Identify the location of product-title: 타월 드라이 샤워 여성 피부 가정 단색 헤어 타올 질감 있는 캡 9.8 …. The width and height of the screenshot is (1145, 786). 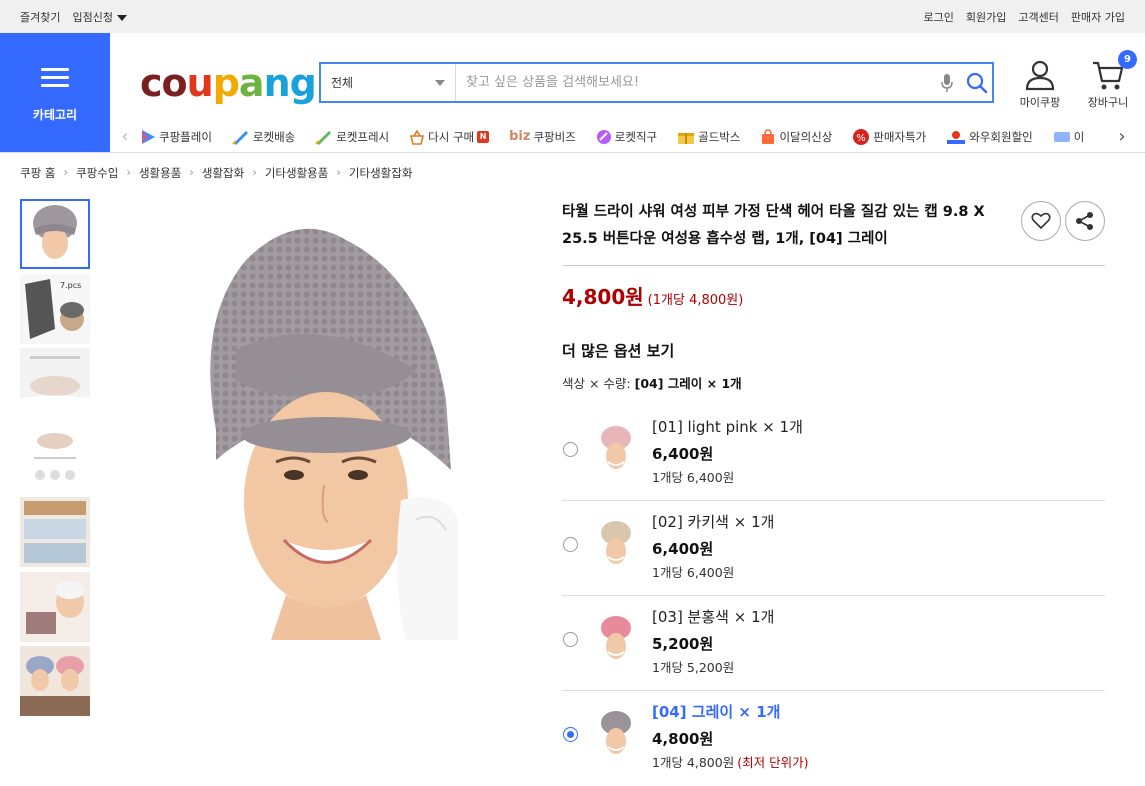
(773, 225).